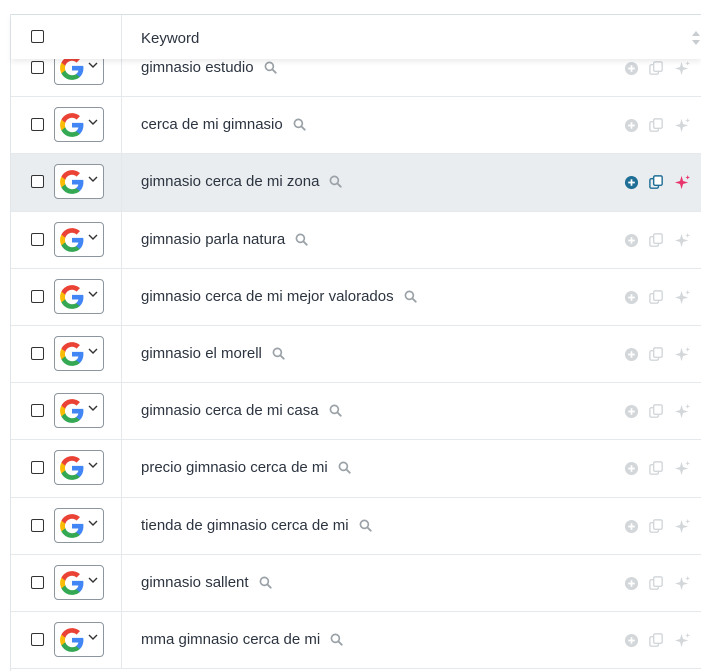  What do you see at coordinates (356, 297) in the screenshot?
I see `table-row: gimnasio cerca de mi mejor valorados` at bounding box center [356, 297].